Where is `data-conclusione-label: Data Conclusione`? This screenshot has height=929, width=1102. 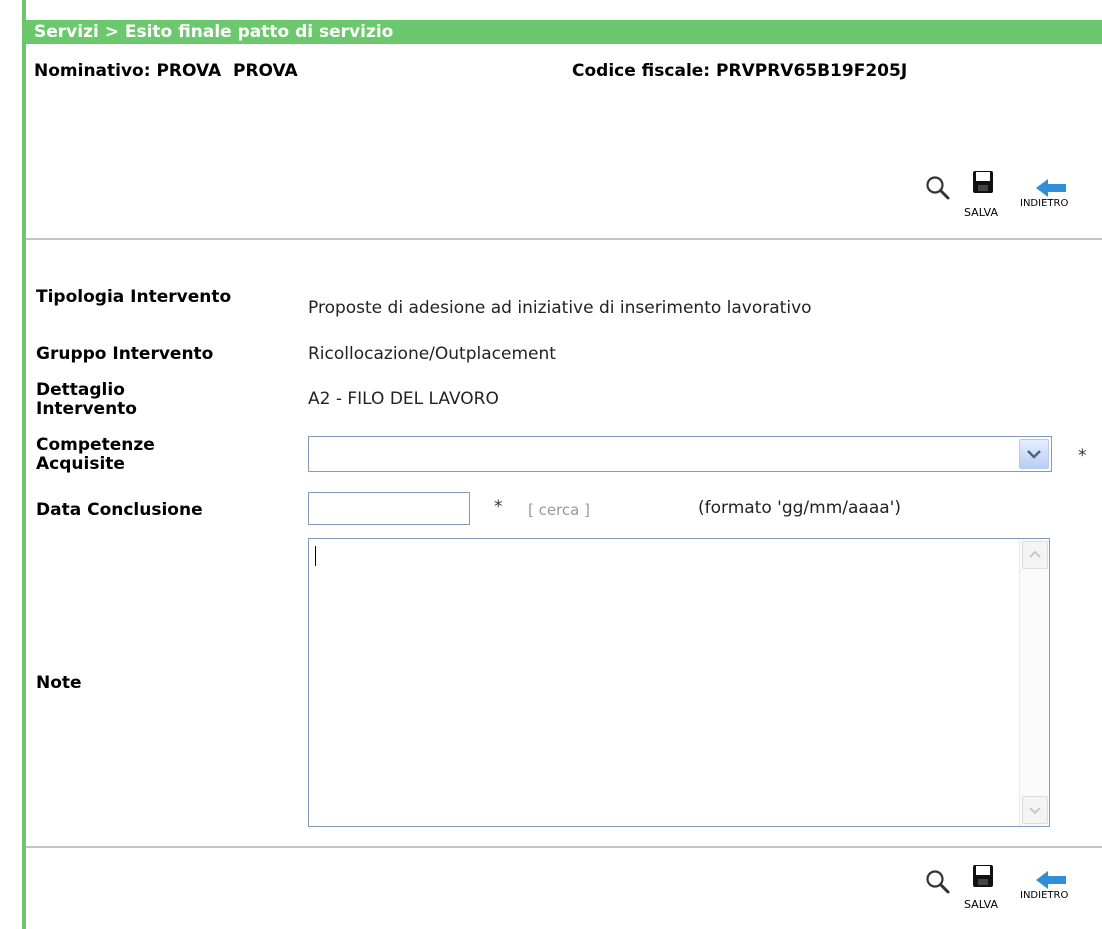 data-conclusione-label: Data Conclusione is located at coordinates (119, 510).